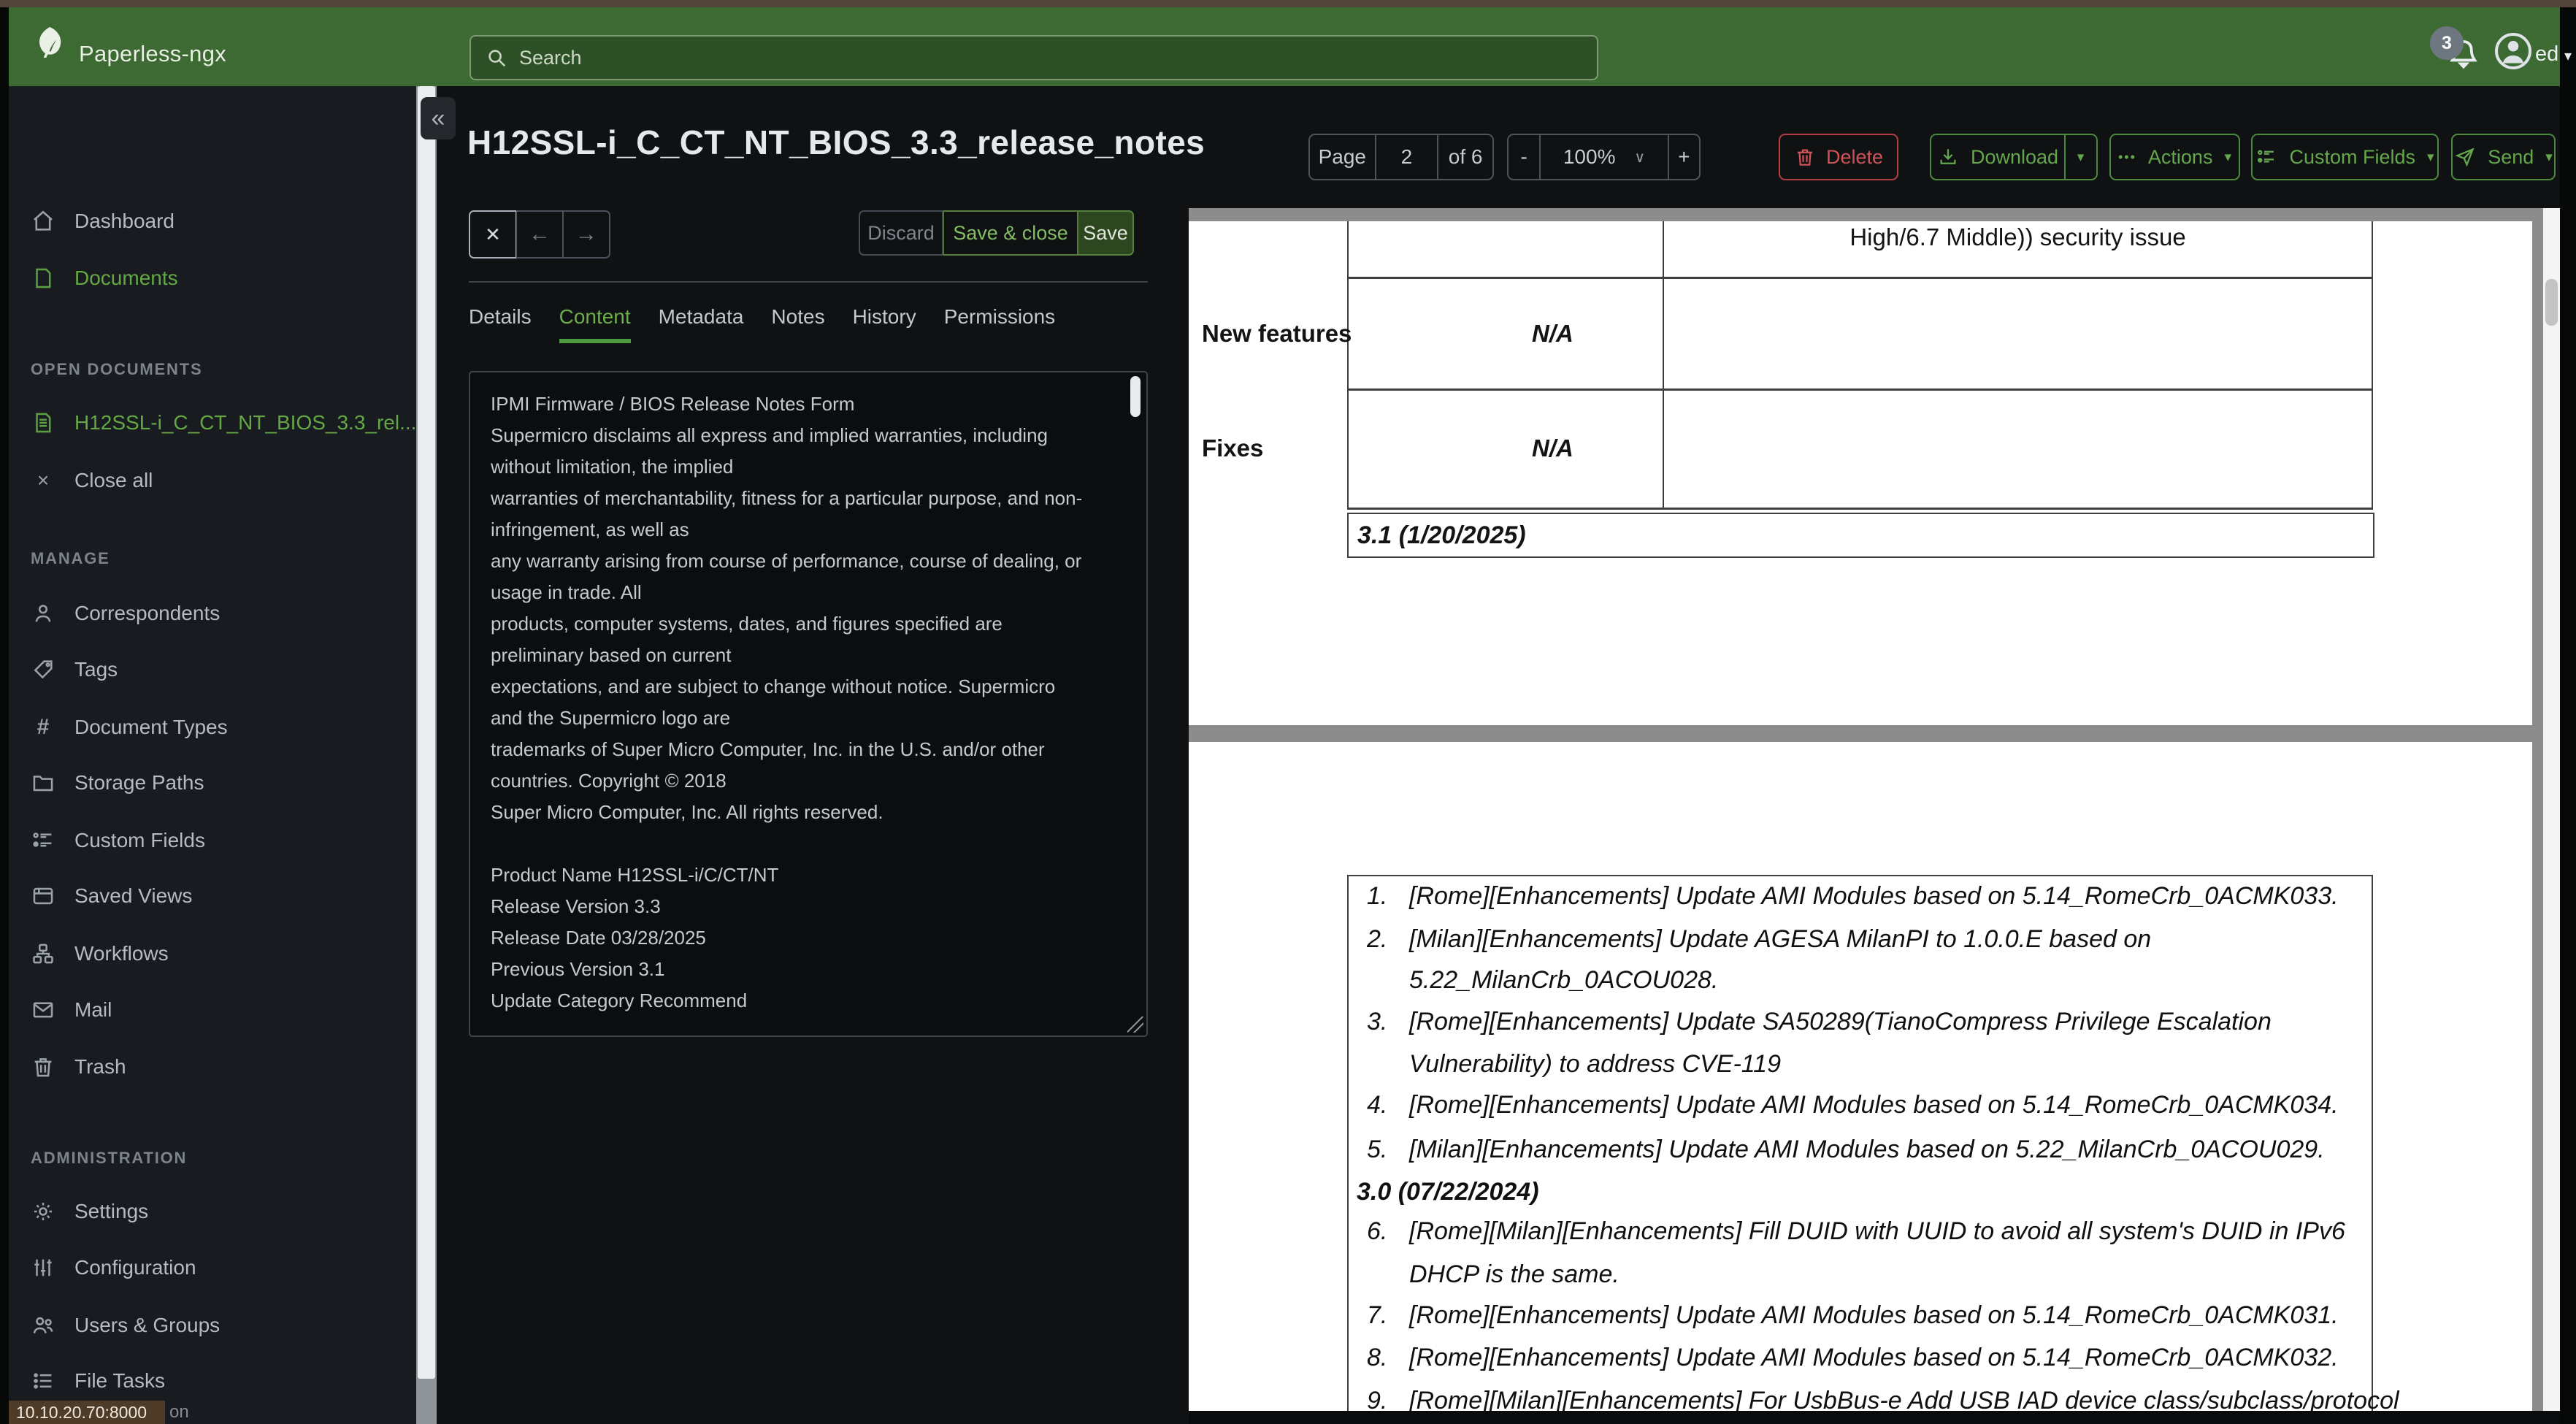 This screenshot has height=1424, width=2576. Describe the element at coordinates (2551, 303) in the screenshot. I see `pdf-scrollbar-thumb` at that location.